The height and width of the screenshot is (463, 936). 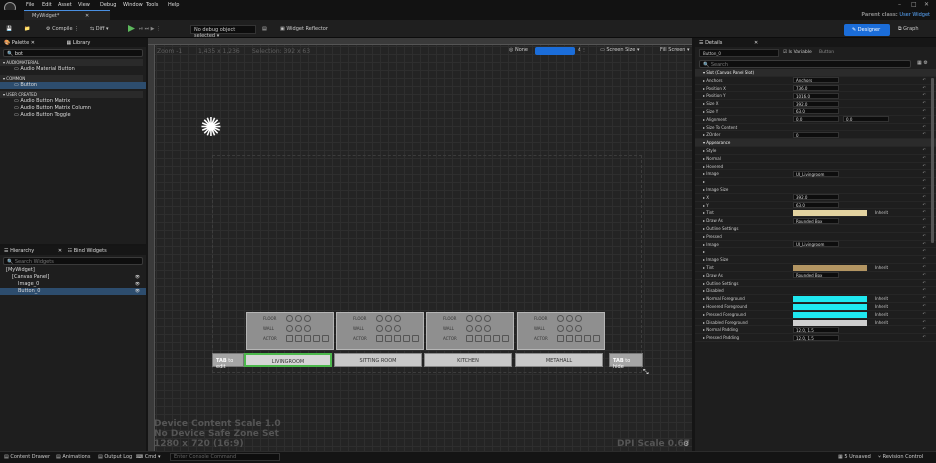 I want to click on palette-category: ▾ AUDIOMATERIAL, so click(x=71, y=62).